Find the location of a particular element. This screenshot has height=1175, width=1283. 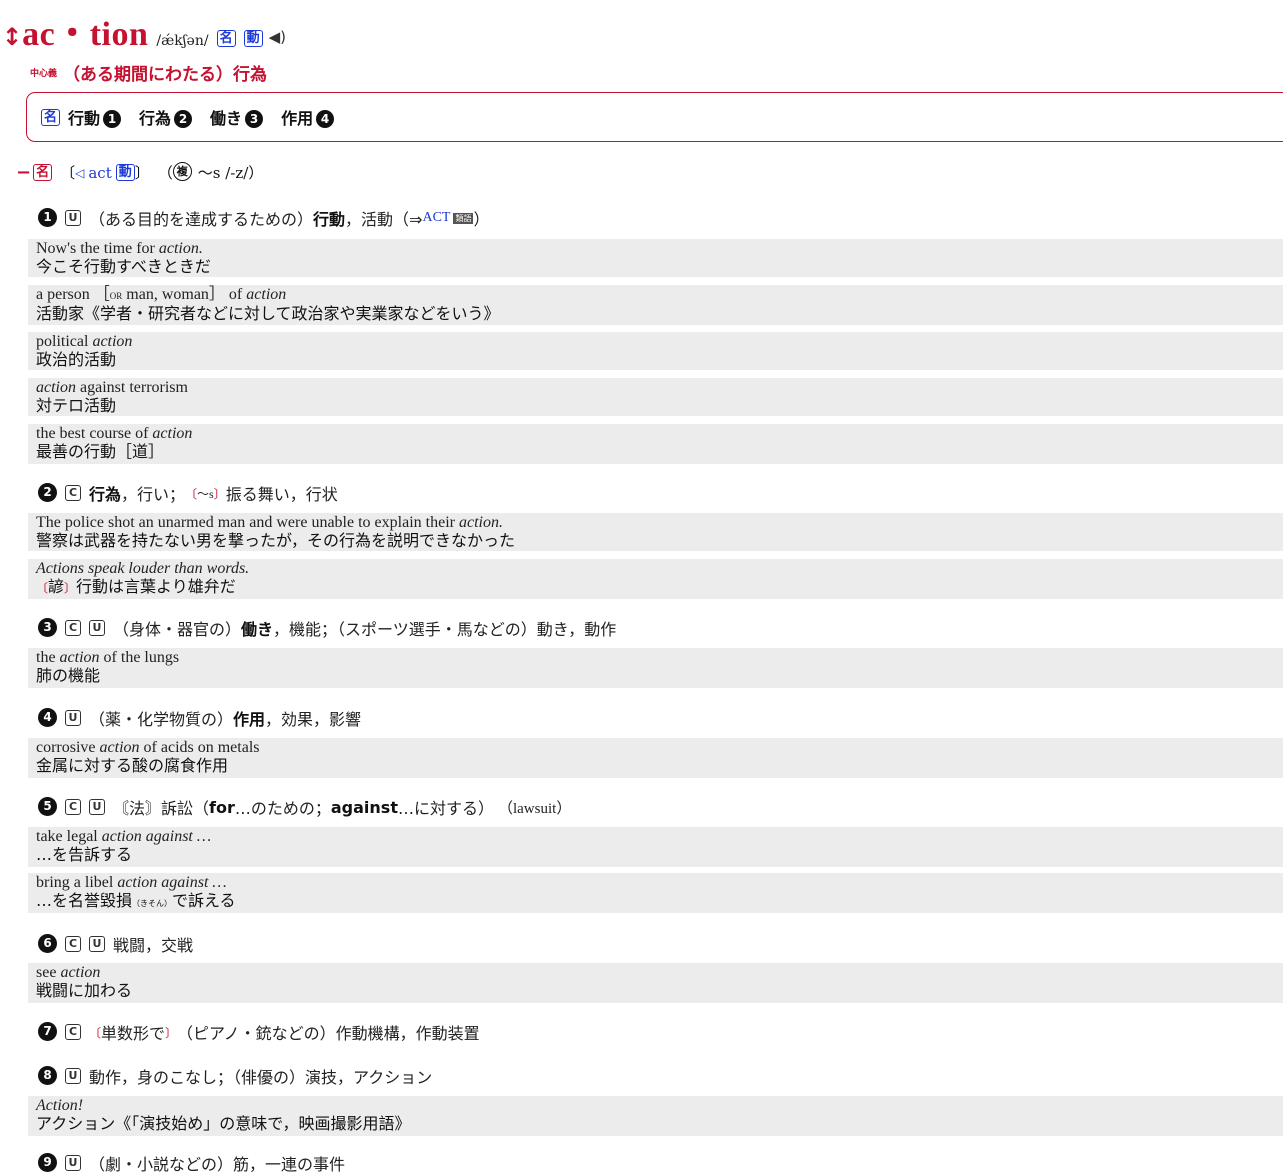

xref-tag: 類語 is located at coordinates (463, 218).